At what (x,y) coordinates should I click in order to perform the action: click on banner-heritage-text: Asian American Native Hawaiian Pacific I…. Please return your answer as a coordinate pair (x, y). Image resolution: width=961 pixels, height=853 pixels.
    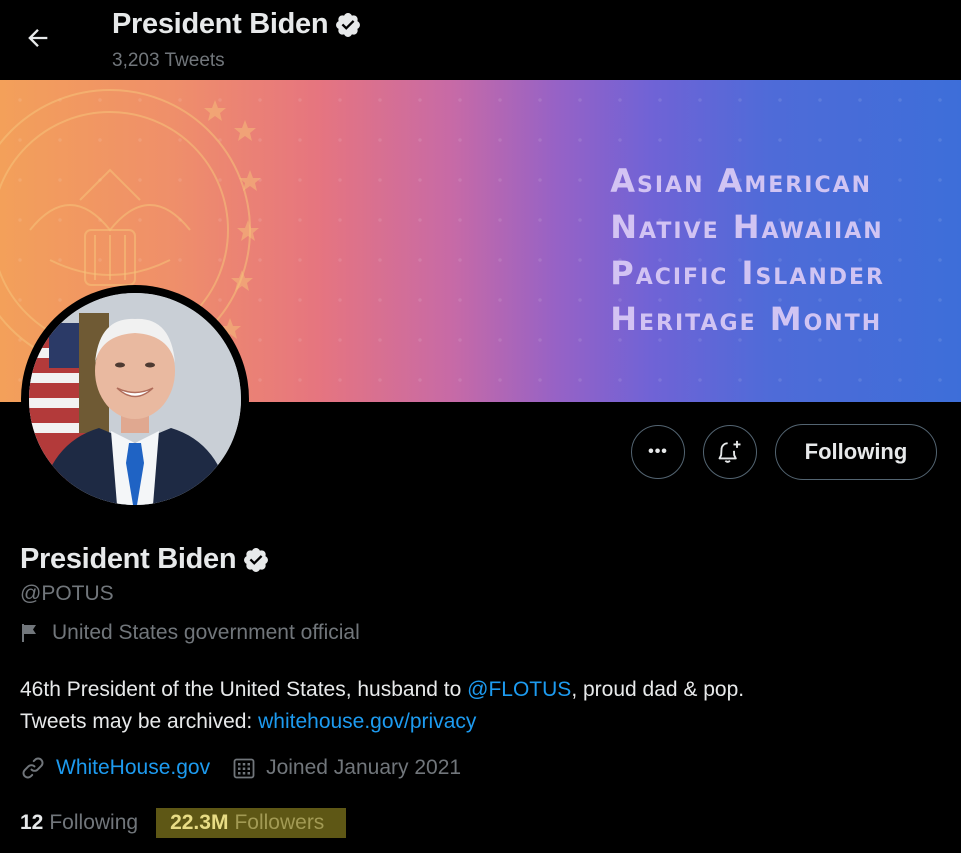
    Looking at the image, I should click on (747, 250).